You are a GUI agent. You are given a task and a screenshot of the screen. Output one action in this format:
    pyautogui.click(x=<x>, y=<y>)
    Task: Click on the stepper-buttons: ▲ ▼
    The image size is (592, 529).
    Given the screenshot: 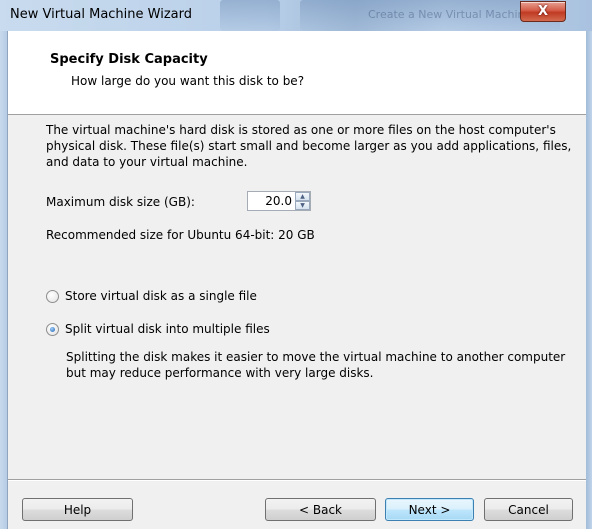 What is the action you would take?
    pyautogui.click(x=302, y=201)
    